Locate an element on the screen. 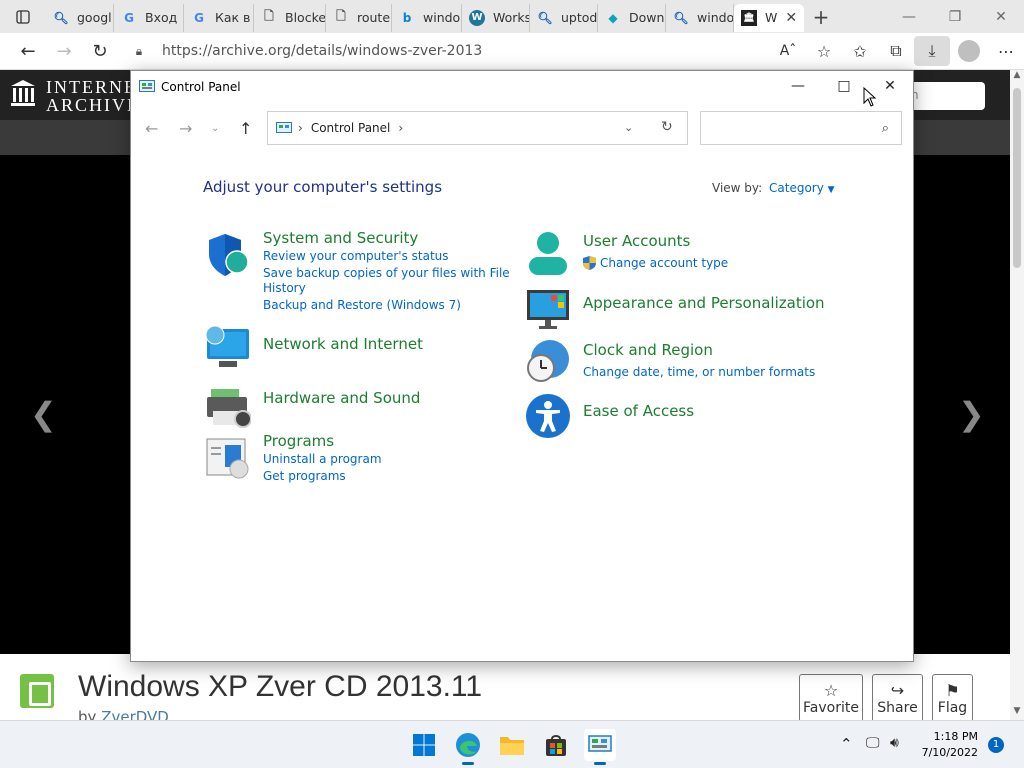  profile-avatar is located at coordinates (969, 51).